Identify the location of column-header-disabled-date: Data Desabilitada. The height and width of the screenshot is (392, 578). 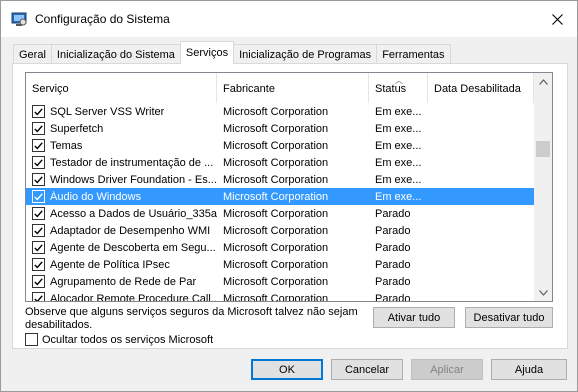
(481, 88).